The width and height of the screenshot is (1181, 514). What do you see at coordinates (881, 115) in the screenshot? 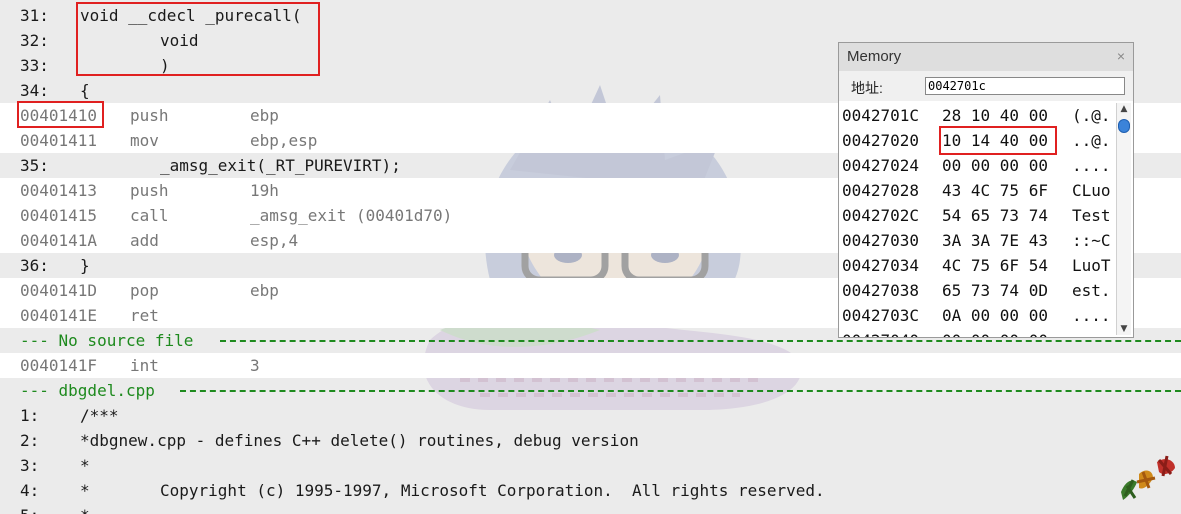
I see `memory-address: 0042701C` at bounding box center [881, 115].